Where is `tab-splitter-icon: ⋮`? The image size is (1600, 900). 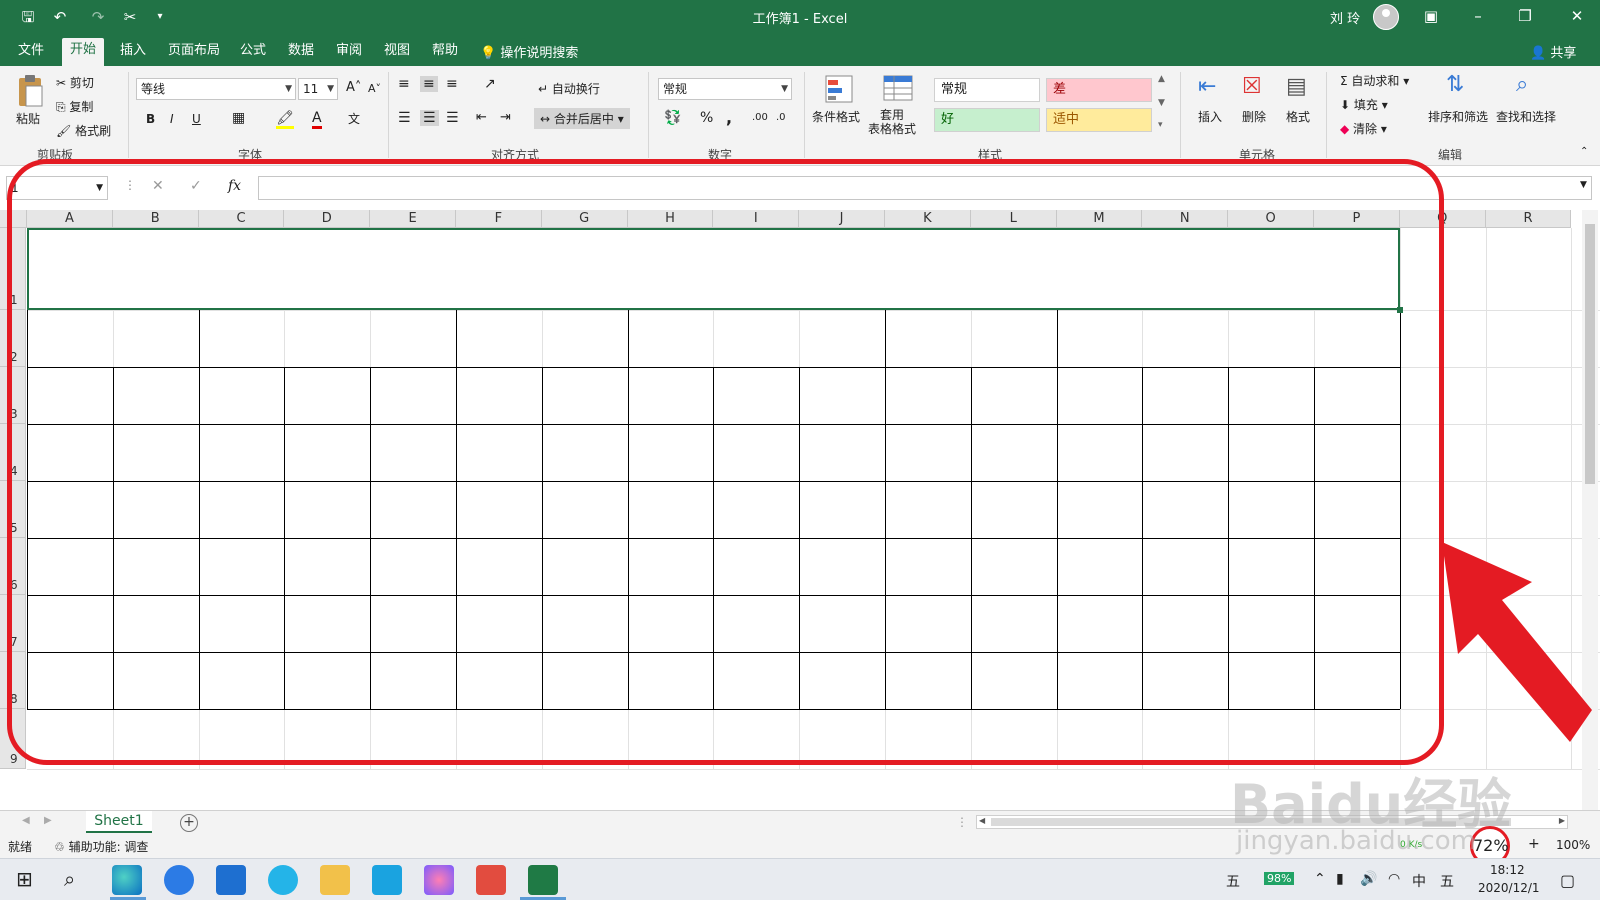
tab-splitter-icon: ⋮ is located at coordinates (962, 822).